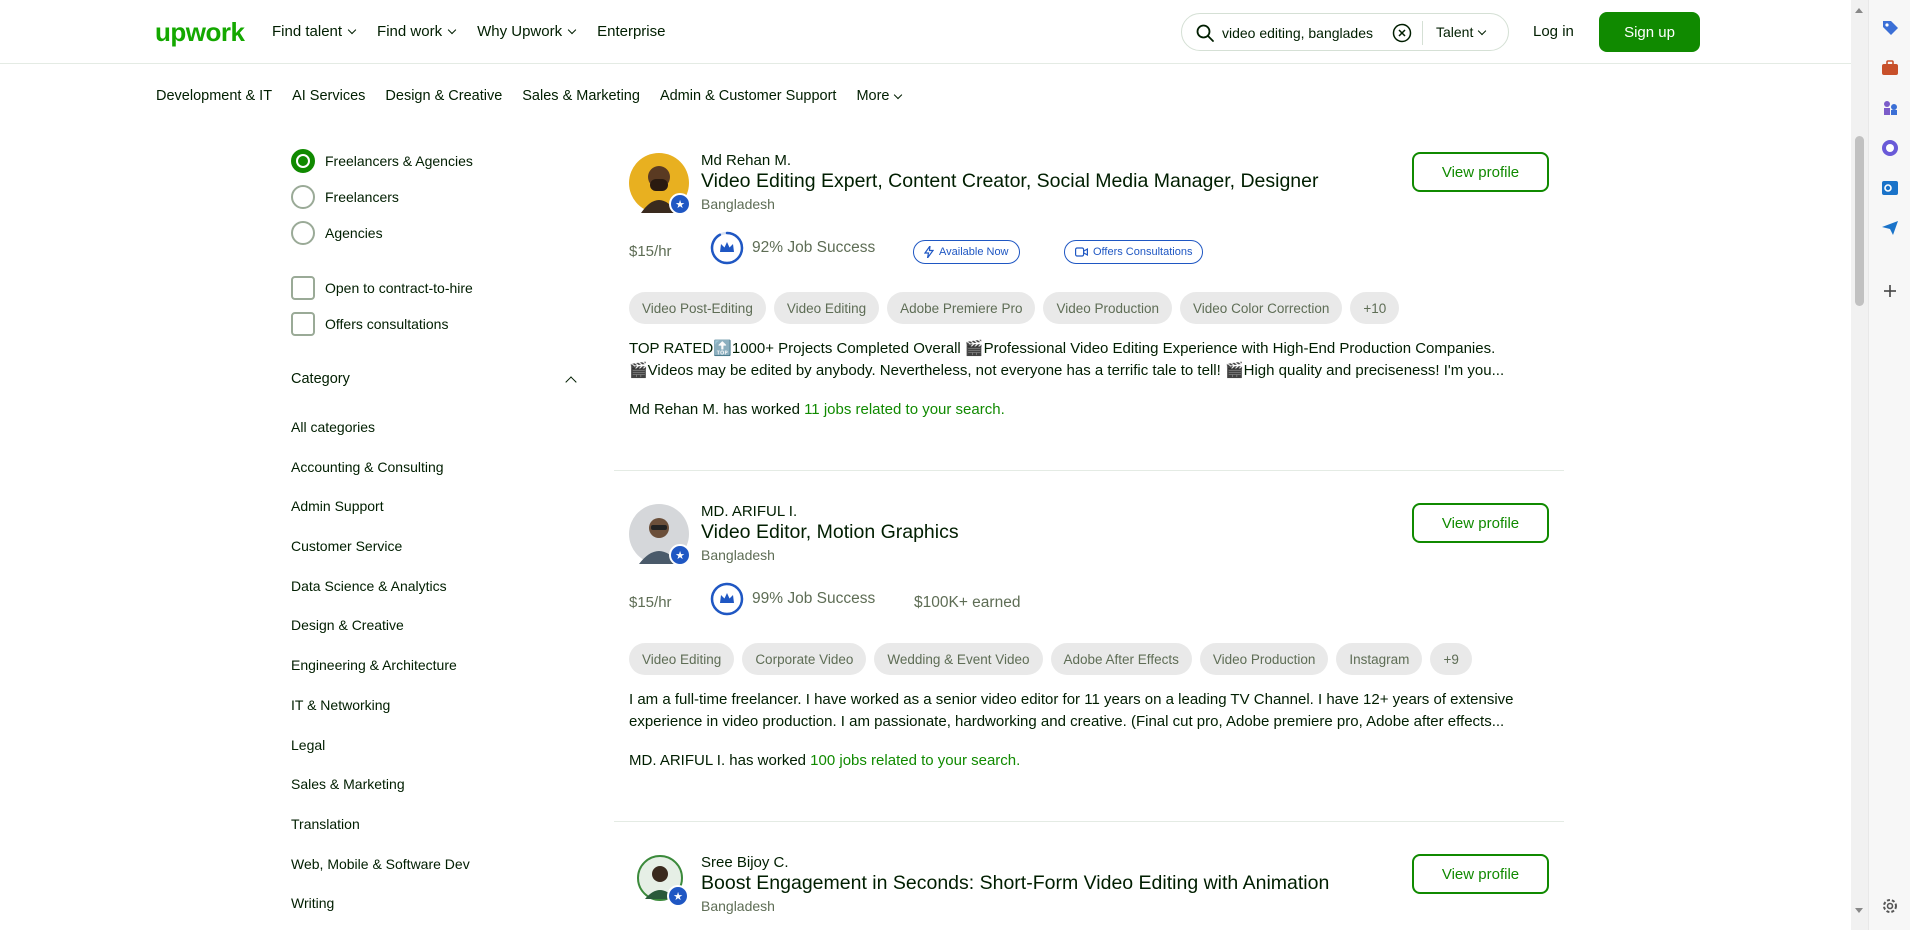  What do you see at coordinates (904, 409) in the screenshot?
I see `jobs-worked-link: 11 jobs related to your search.` at bounding box center [904, 409].